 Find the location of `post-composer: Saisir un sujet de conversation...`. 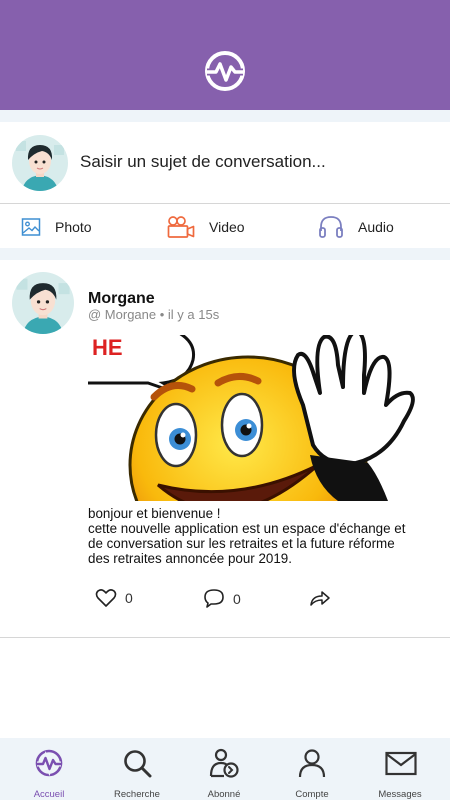

post-composer: Saisir un sujet de conversation... is located at coordinates (225, 163).